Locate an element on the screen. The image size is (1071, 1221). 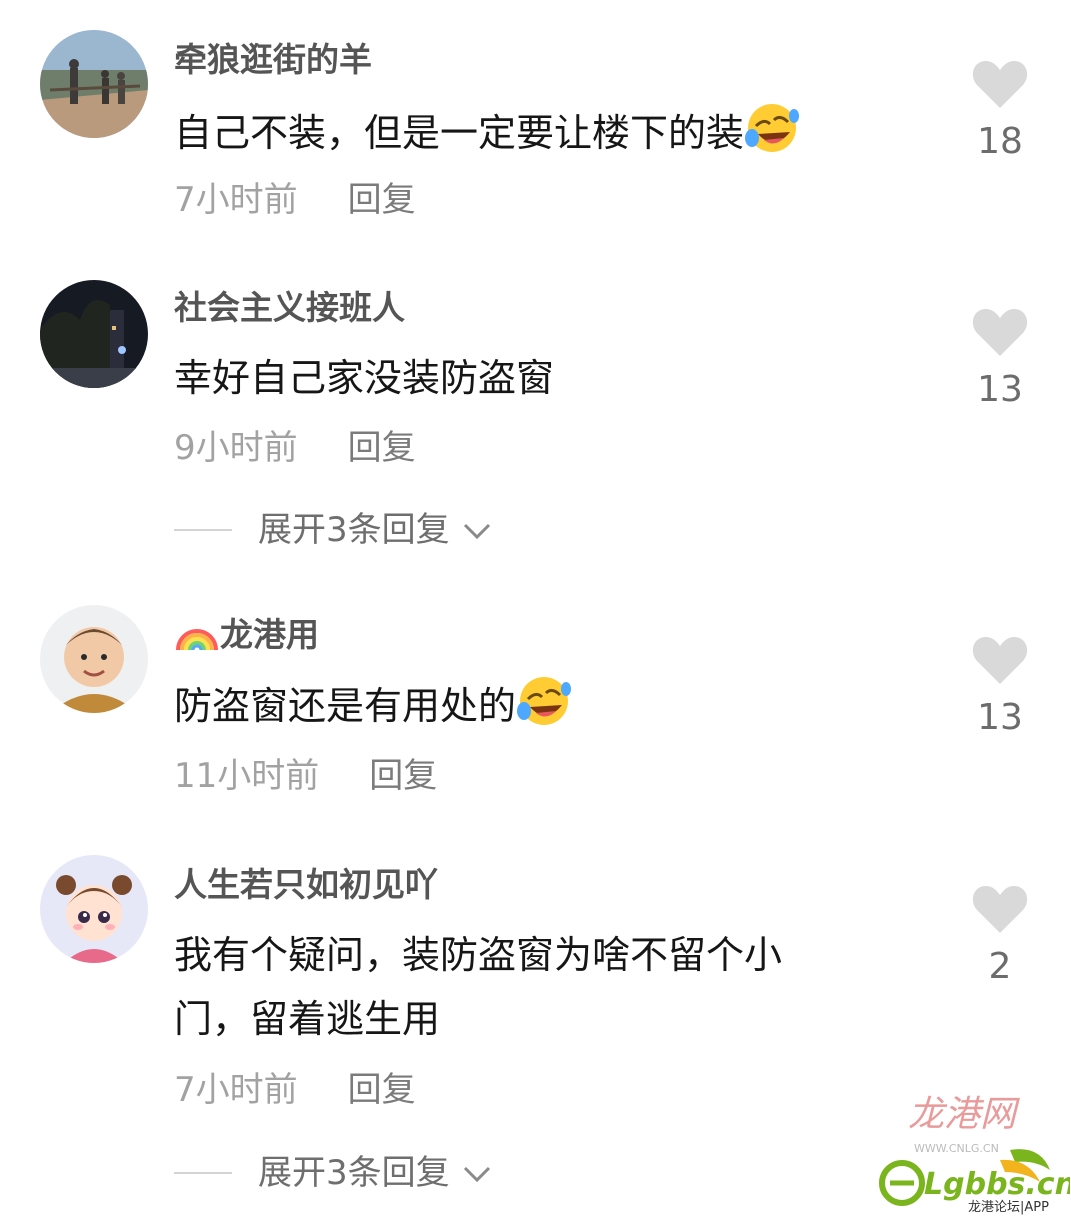
comment-text-line: 我有个疑问，装防盗窗为啥不留个小 is located at coordinates (478, 955).